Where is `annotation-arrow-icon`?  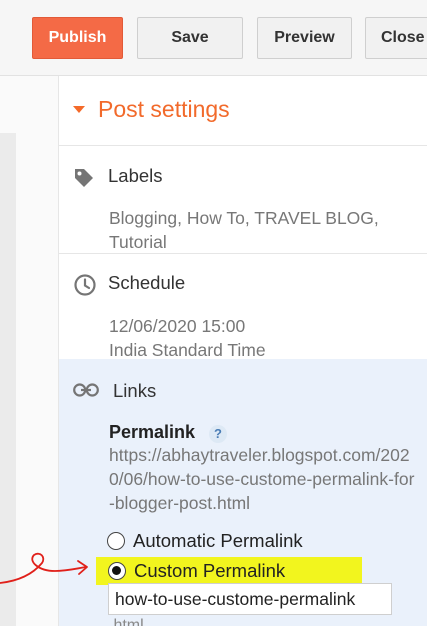
annotation-arrow-icon is located at coordinates (44, 568).